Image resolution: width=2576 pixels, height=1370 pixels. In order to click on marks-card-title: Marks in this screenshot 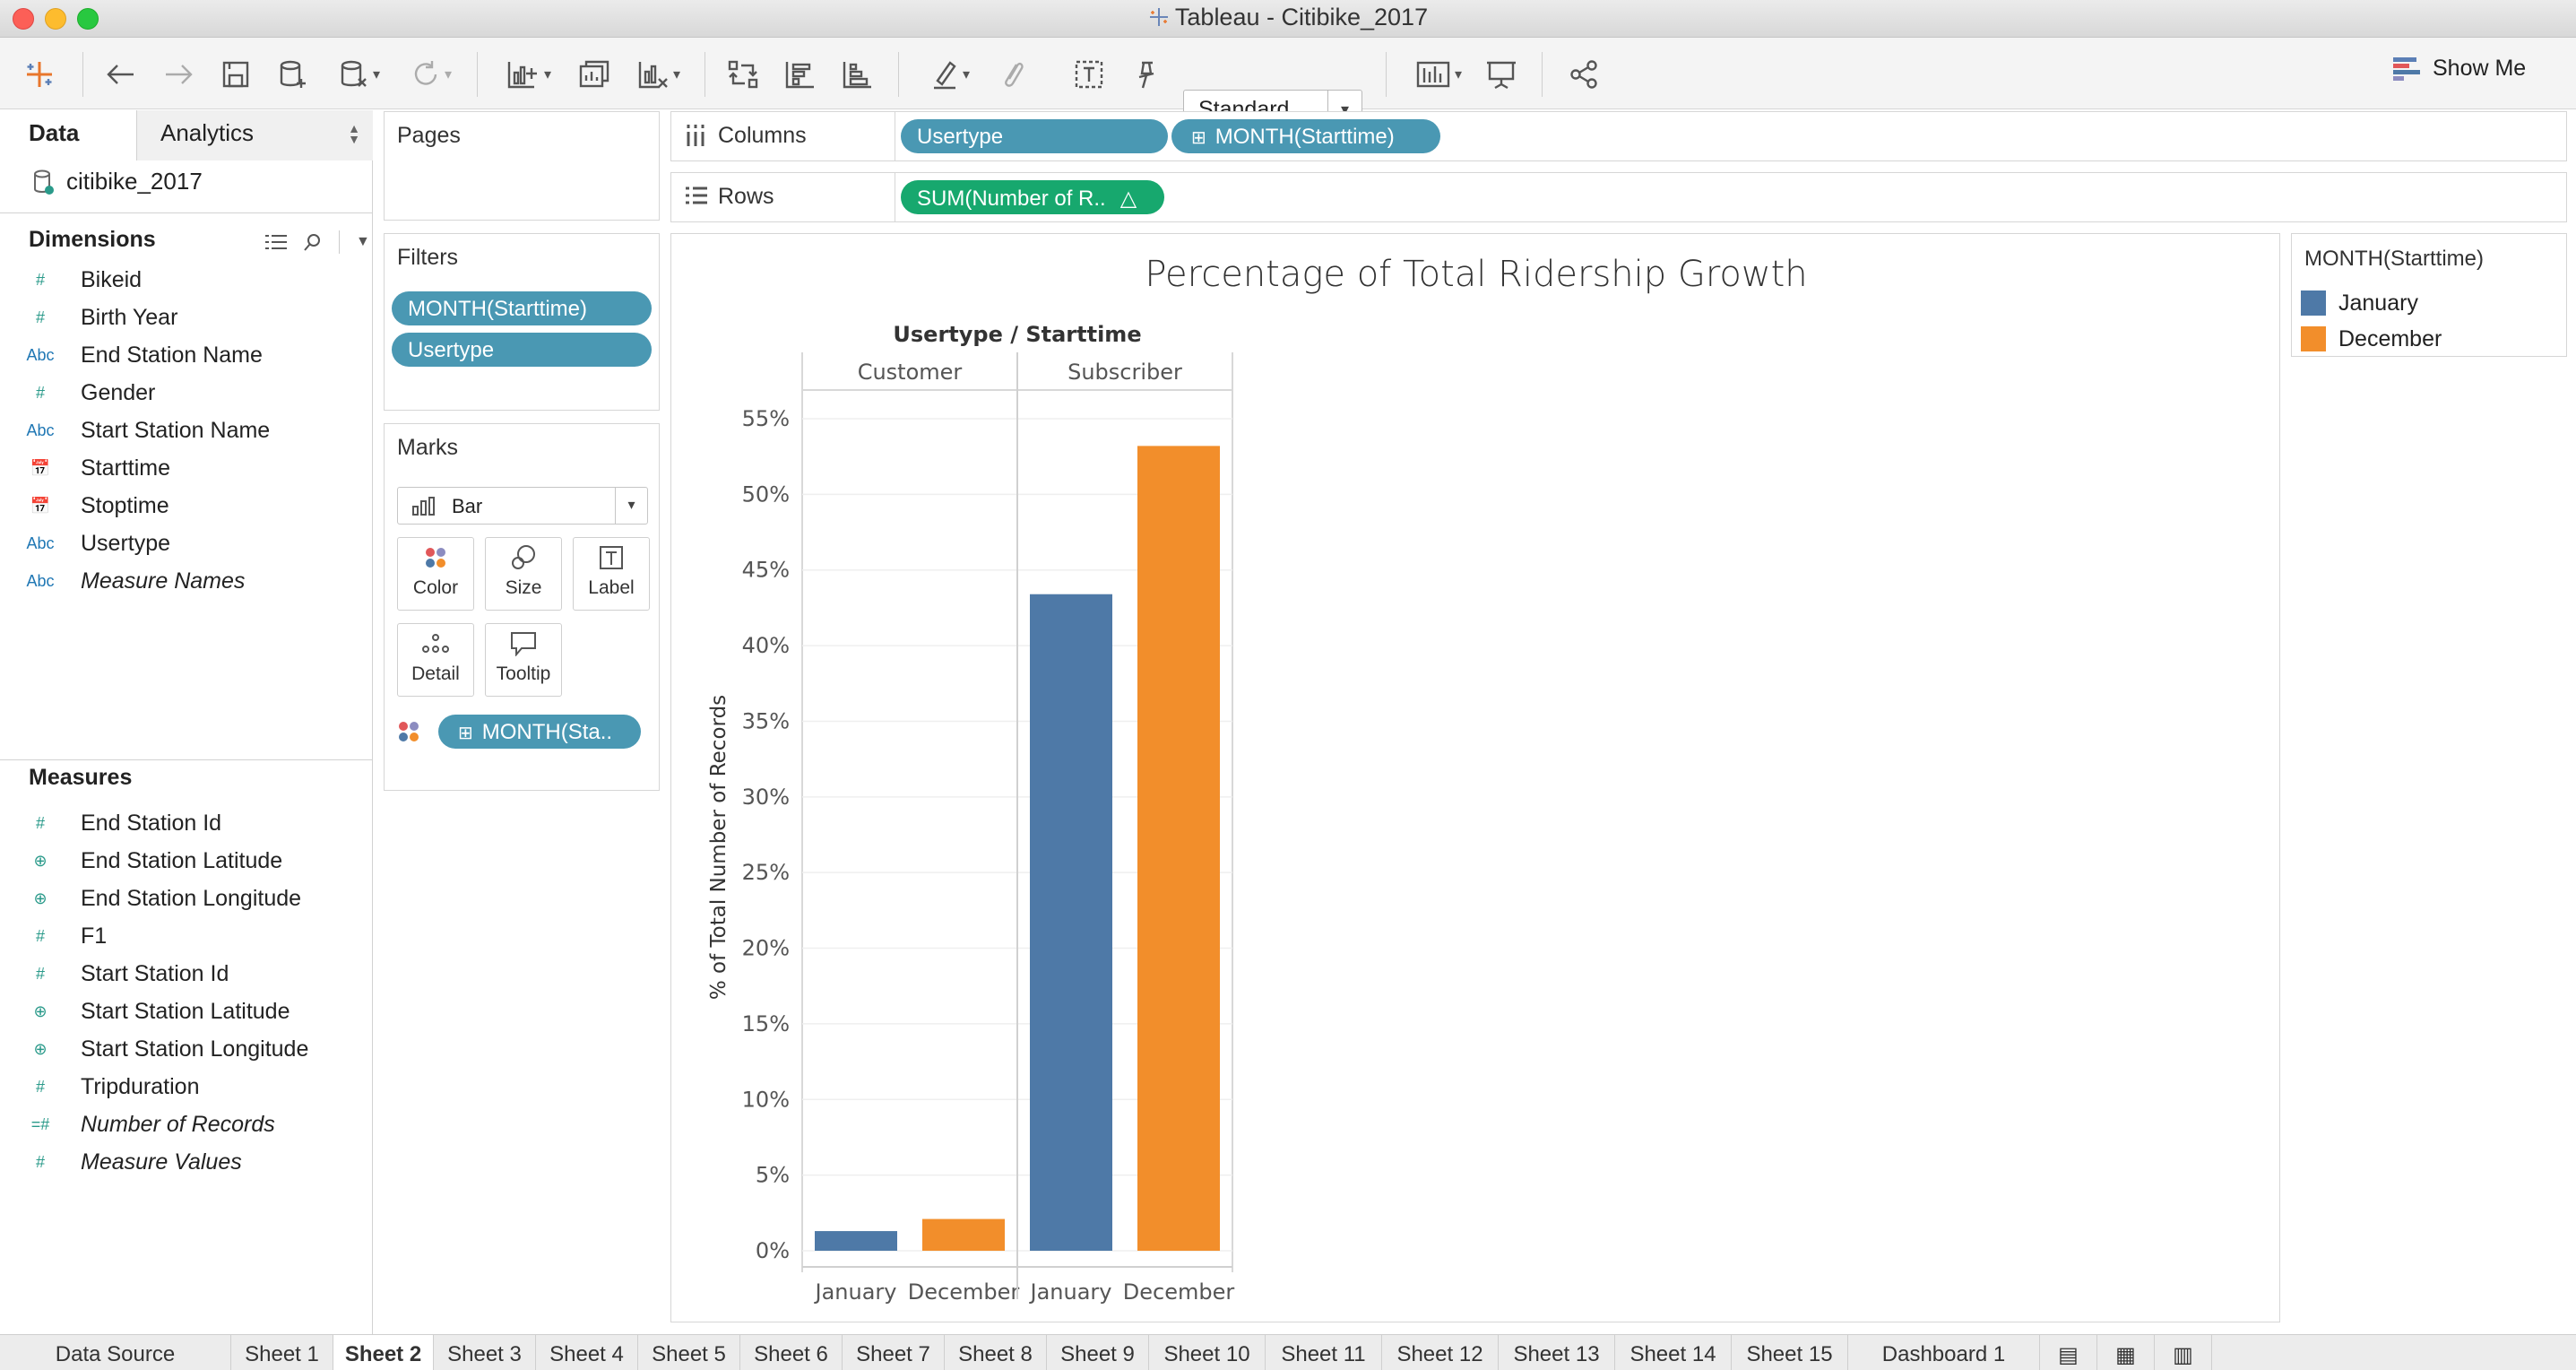, I will do `click(428, 447)`.